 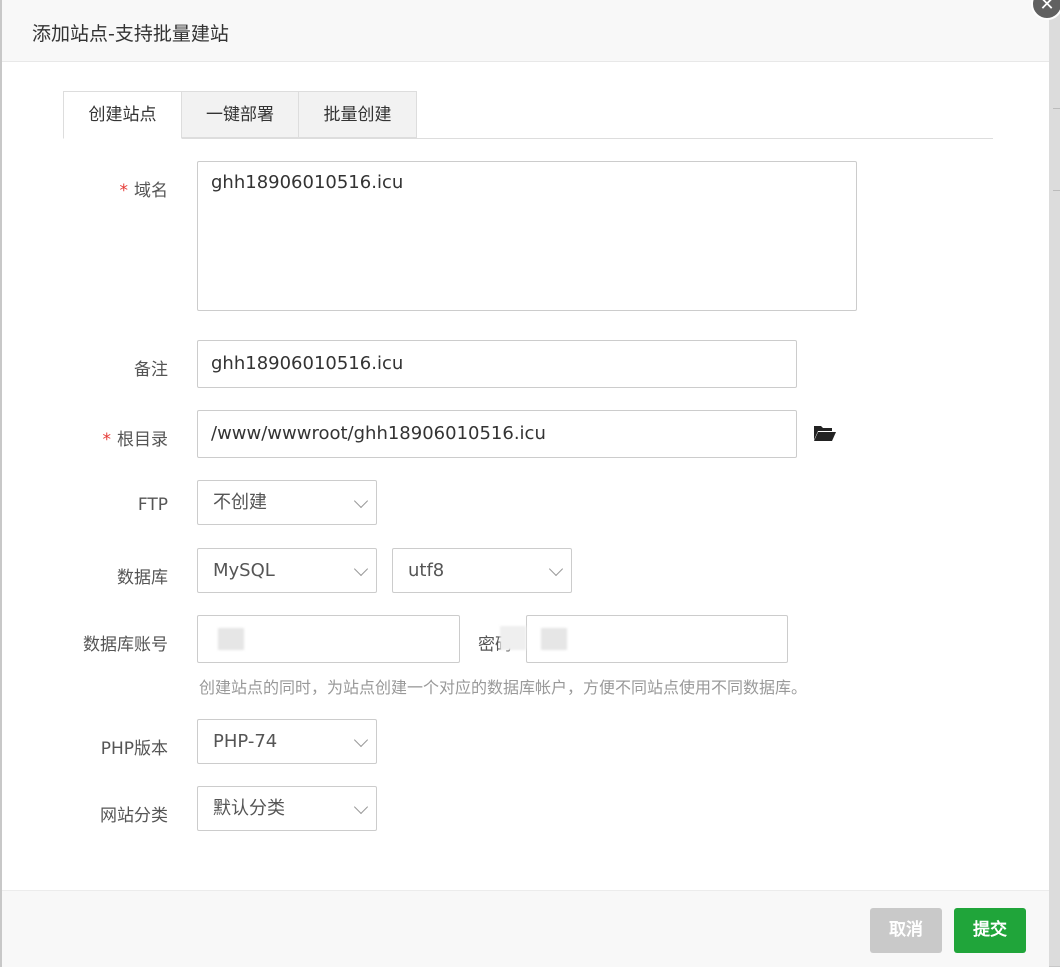 I want to click on database-label: 数据库, so click(x=142, y=578).